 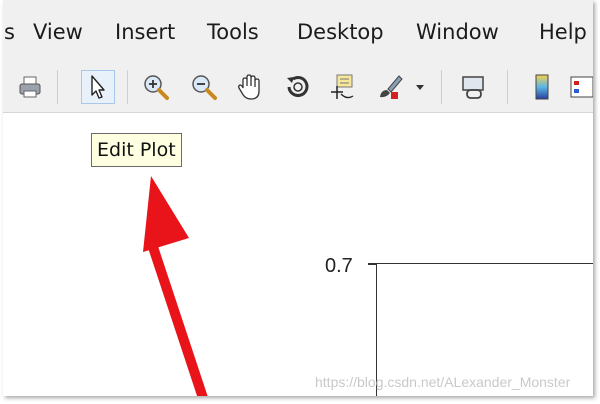 I want to click on pan-hand-icon, so click(x=250, y=87).